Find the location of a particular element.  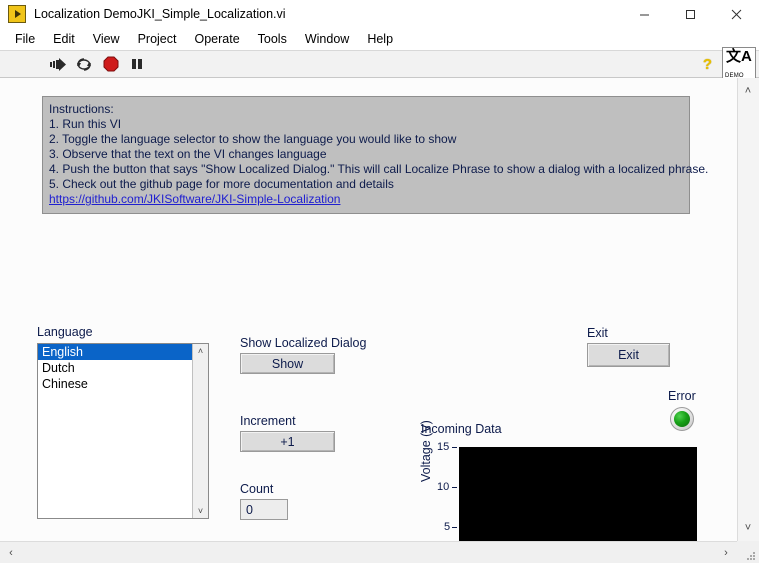

list-item-english: English is located at coordinates (115, 352).